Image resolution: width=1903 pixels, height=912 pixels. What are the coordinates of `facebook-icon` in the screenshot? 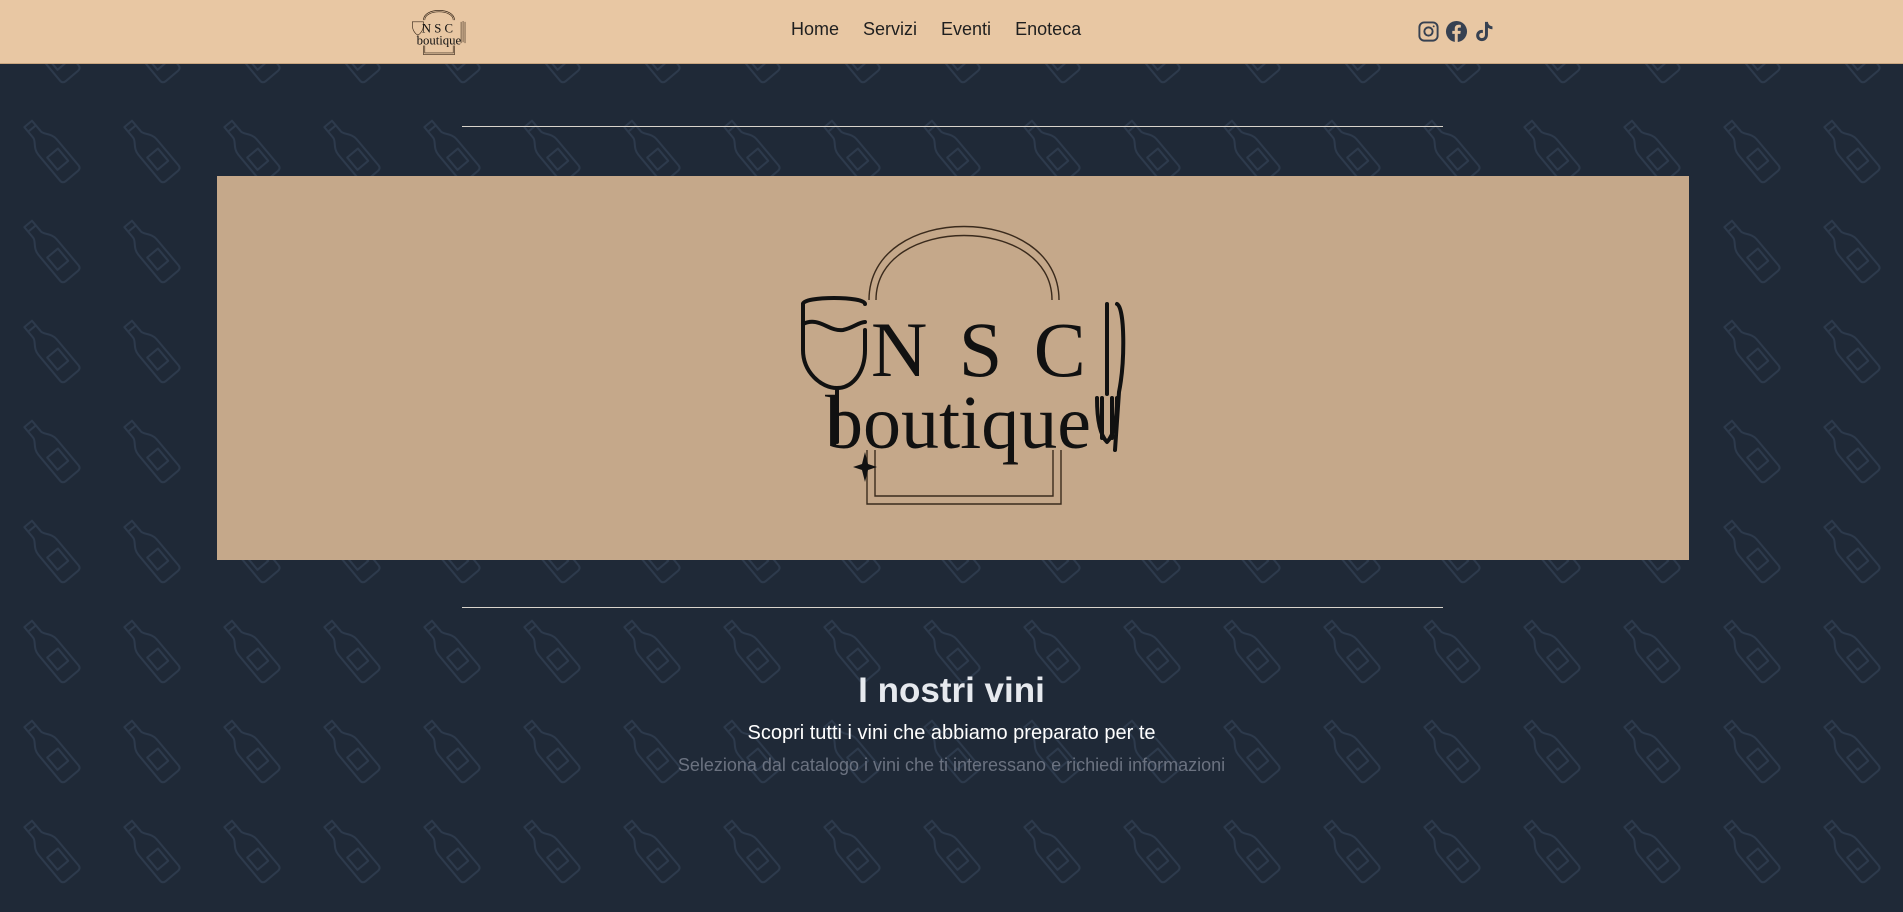 It's located at (1456, 31).